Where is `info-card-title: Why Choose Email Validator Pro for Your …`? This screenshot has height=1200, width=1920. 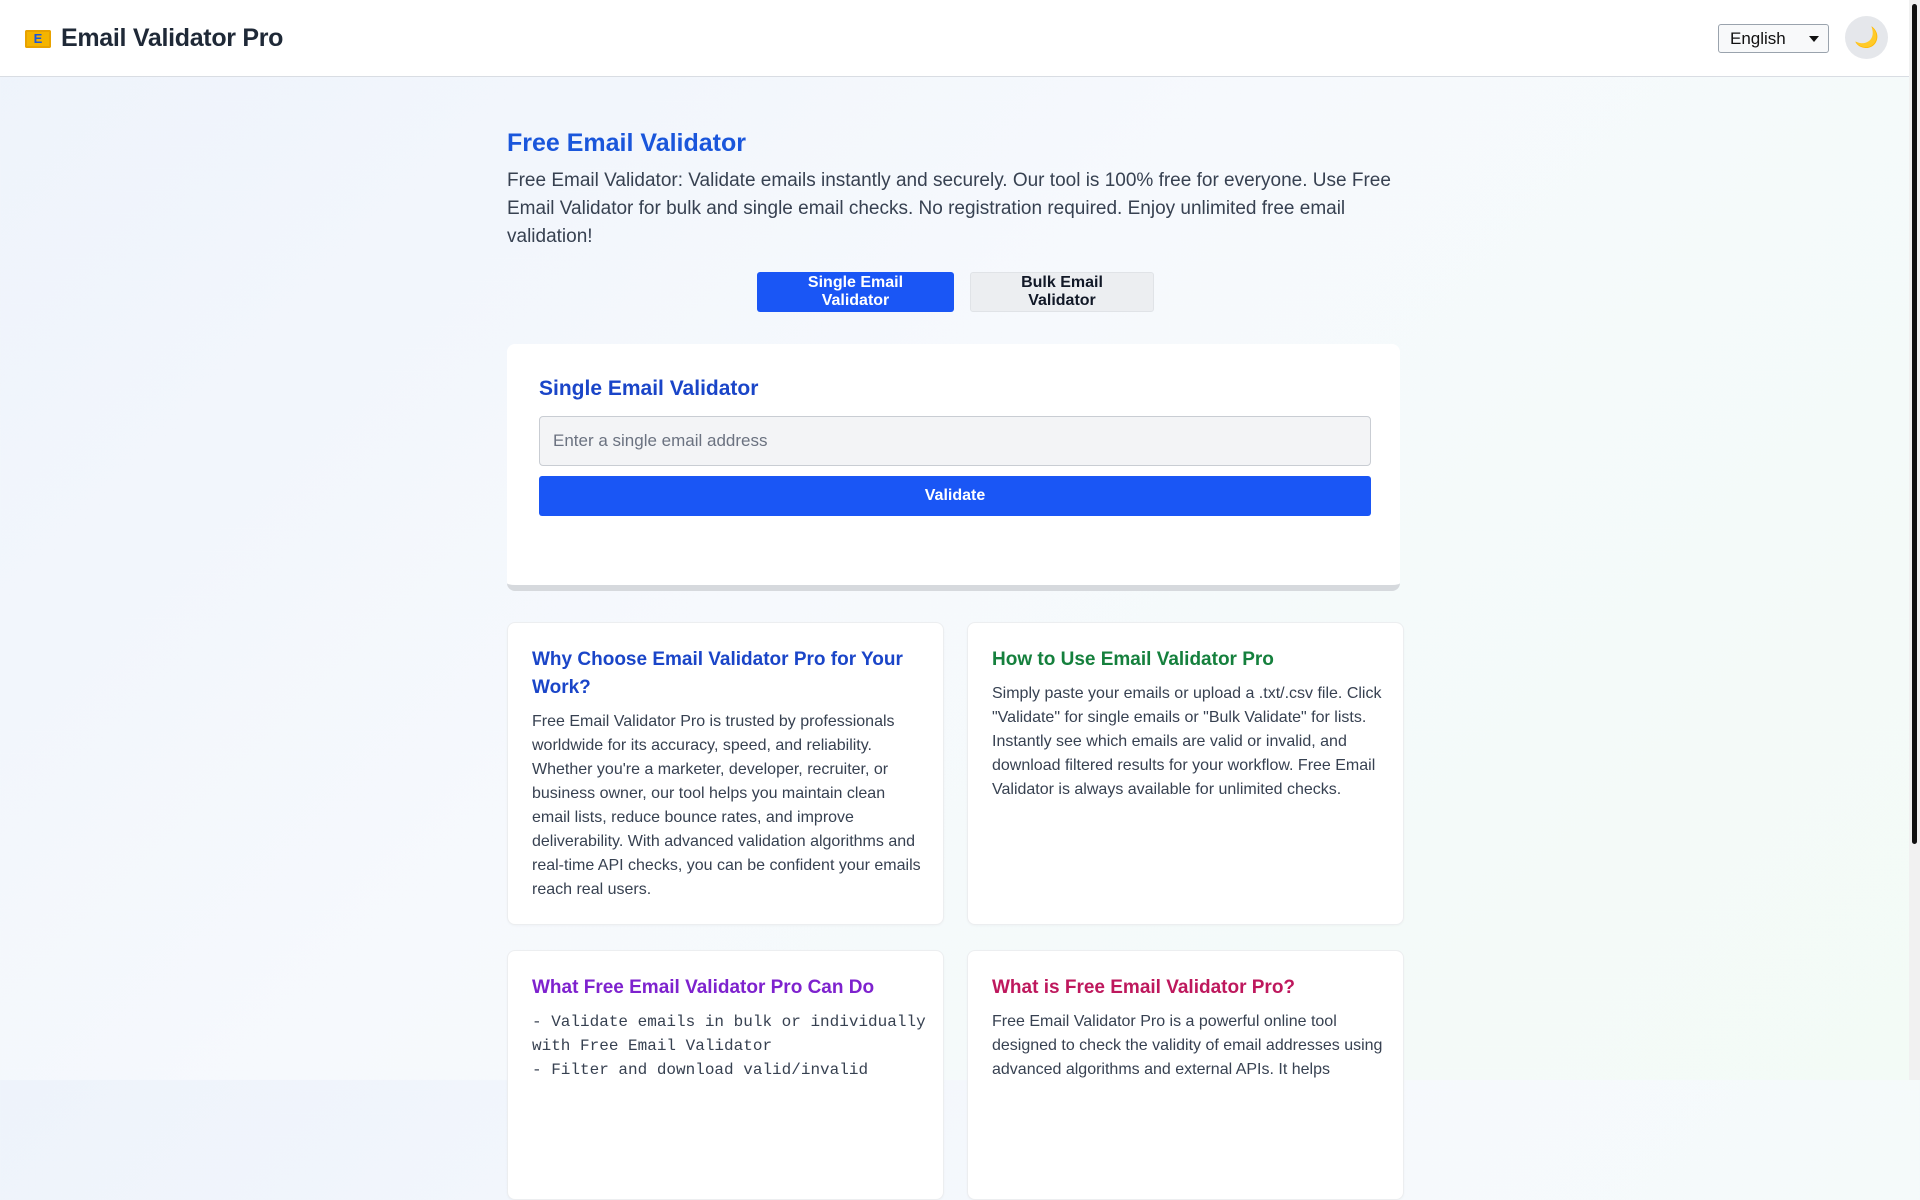
info-card-title: Why Choose Email Validator Pro for Your … is located at coordinates (717, 673).